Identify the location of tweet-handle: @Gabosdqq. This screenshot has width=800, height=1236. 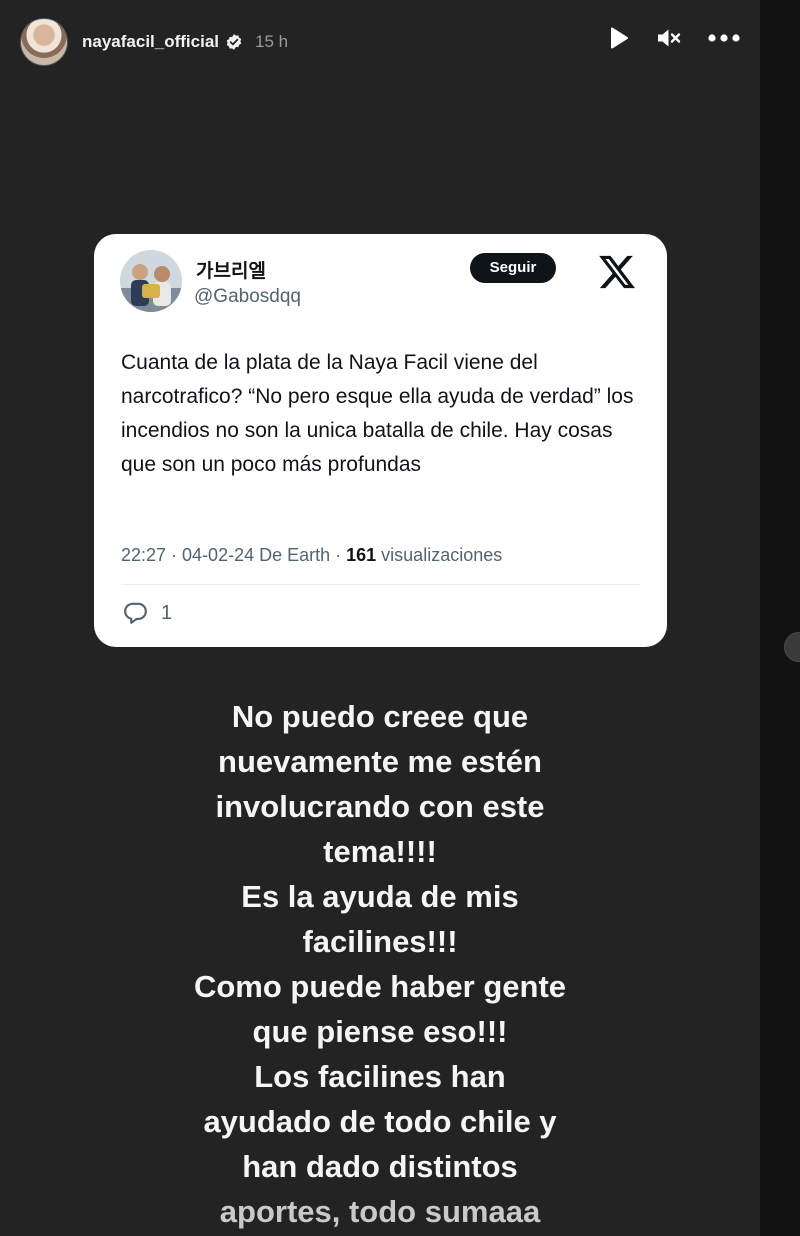
(247, 297).